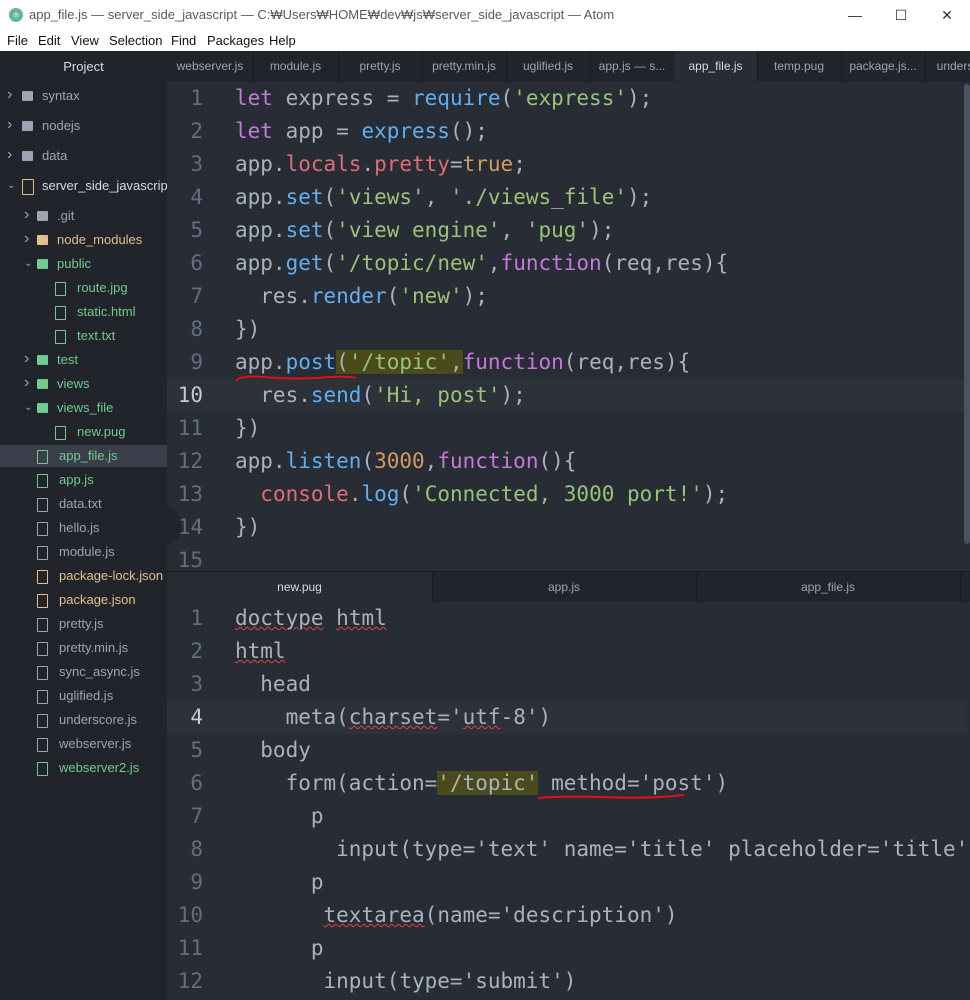 The height and width of the screenshot is (1000, 970). Describe the element at coordinates (564, 587) in the screenshot. I see `tab-app-js: app.js` at that location.